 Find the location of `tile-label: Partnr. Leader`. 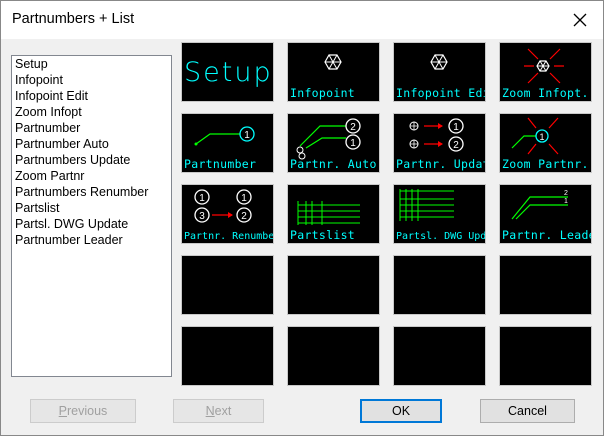

tile-label: Partnr. Leader is located at coordinates (546, 235).